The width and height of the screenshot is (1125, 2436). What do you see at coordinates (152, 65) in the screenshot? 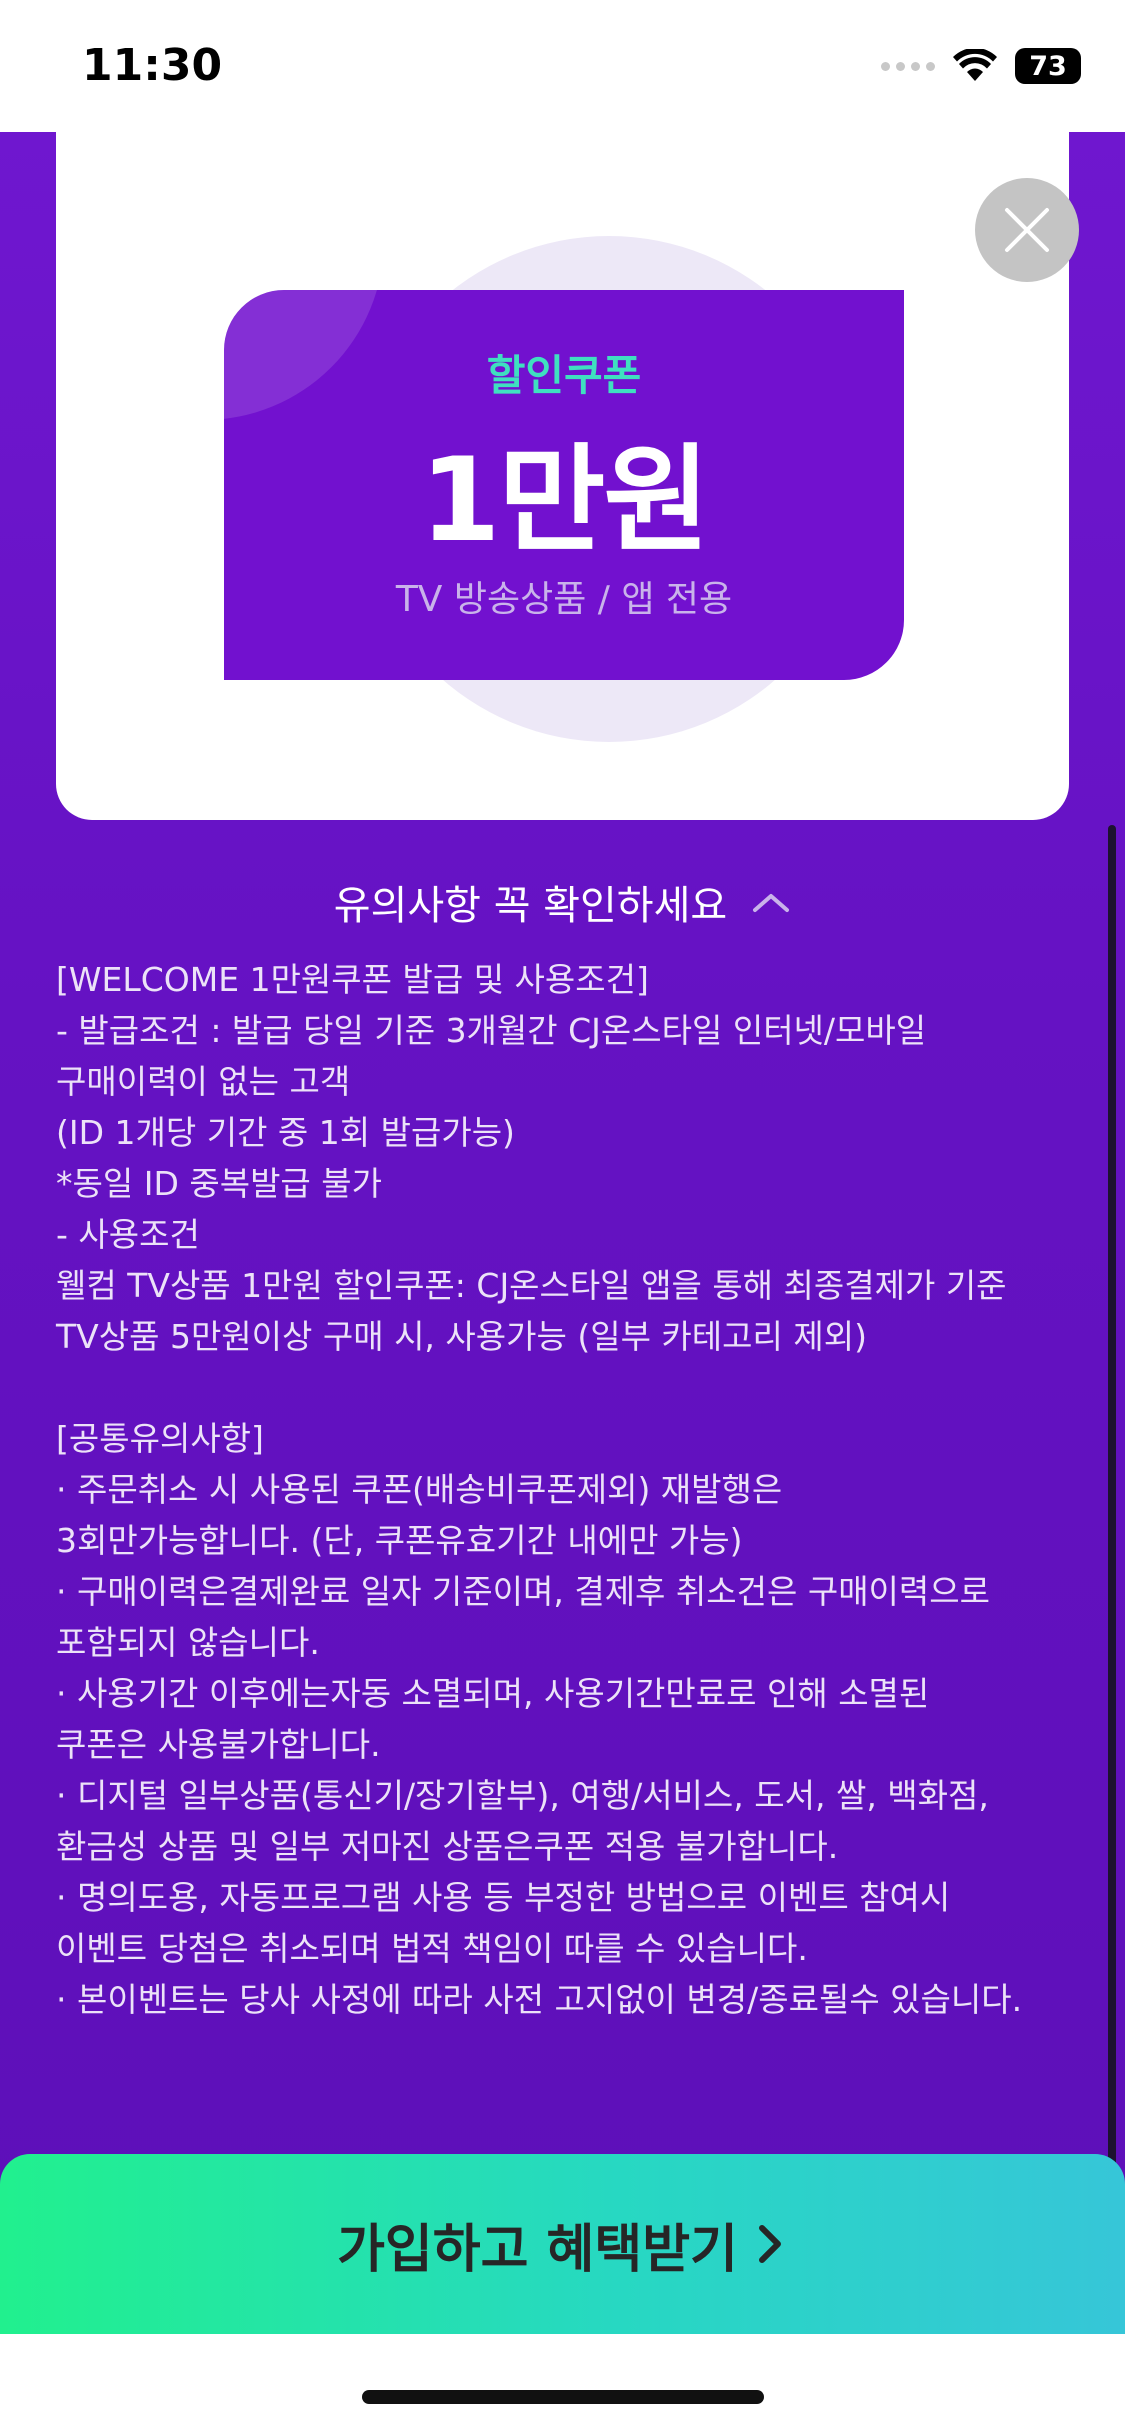
I see `status-time: 11:30` at bounding box center [152, 65].